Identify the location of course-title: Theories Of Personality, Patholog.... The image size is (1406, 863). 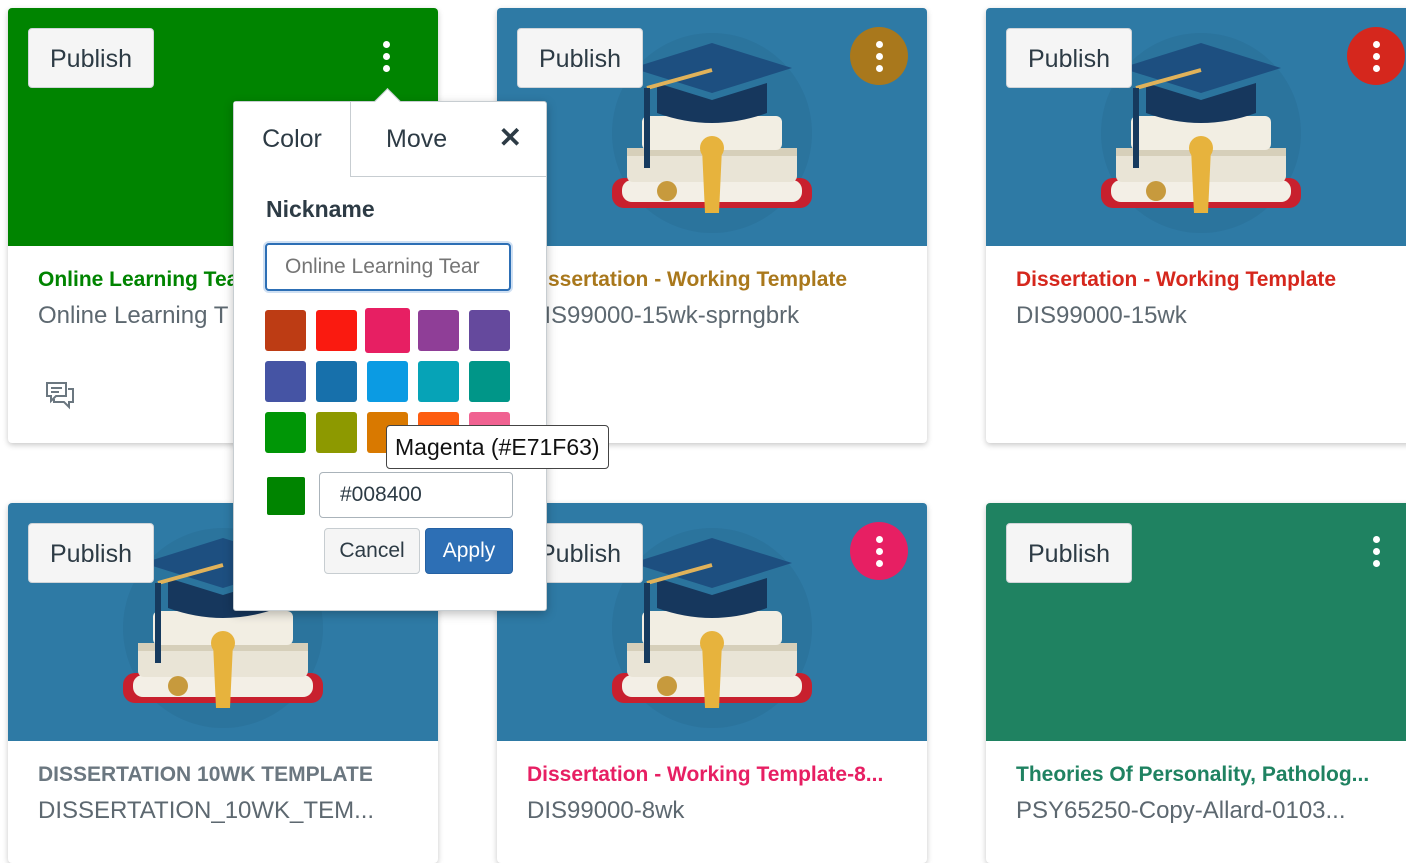
(1201, 775).